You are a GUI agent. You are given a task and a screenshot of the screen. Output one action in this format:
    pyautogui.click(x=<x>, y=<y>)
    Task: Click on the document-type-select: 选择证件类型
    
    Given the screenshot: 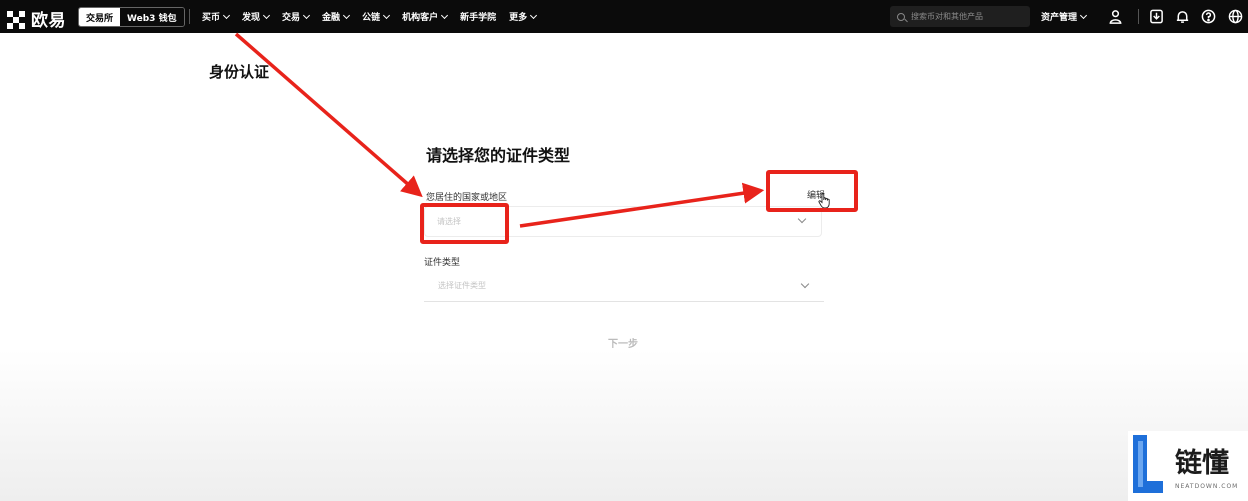 What is the action you would take?
    pyautogui.click(x=624, y=287)
    